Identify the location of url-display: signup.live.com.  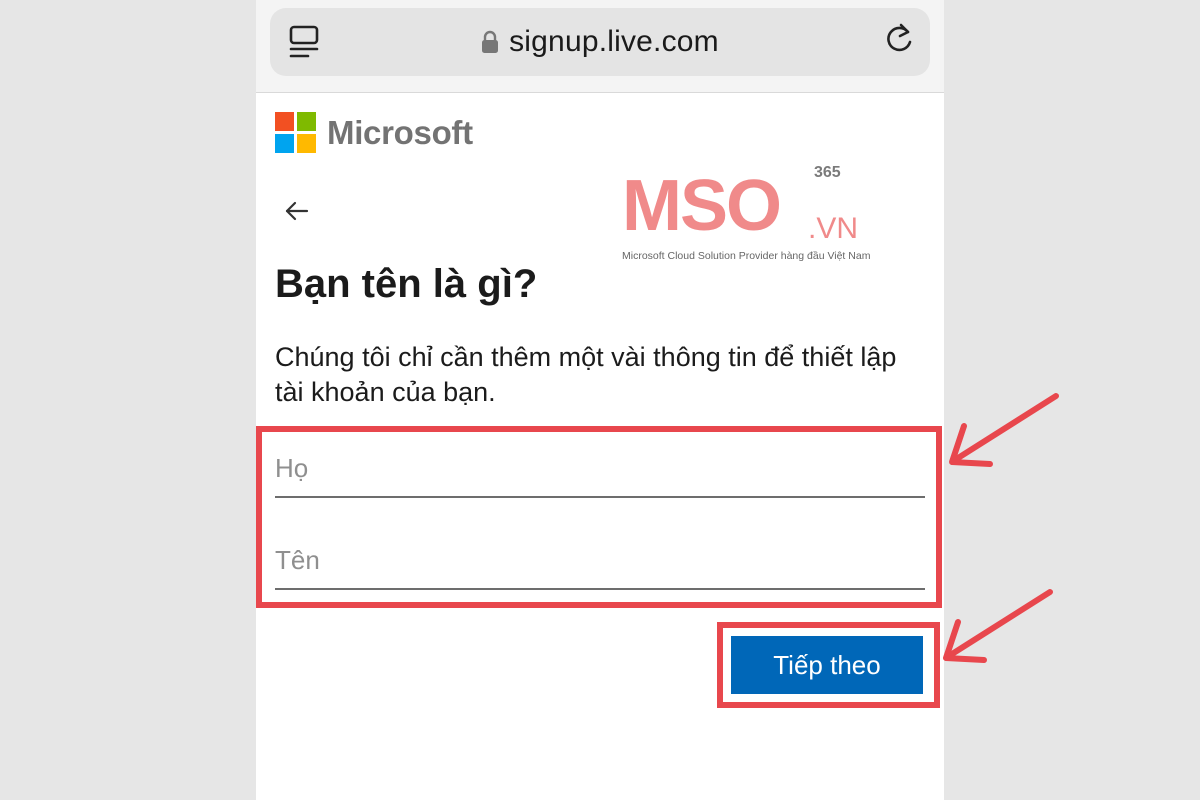
(600, 42).